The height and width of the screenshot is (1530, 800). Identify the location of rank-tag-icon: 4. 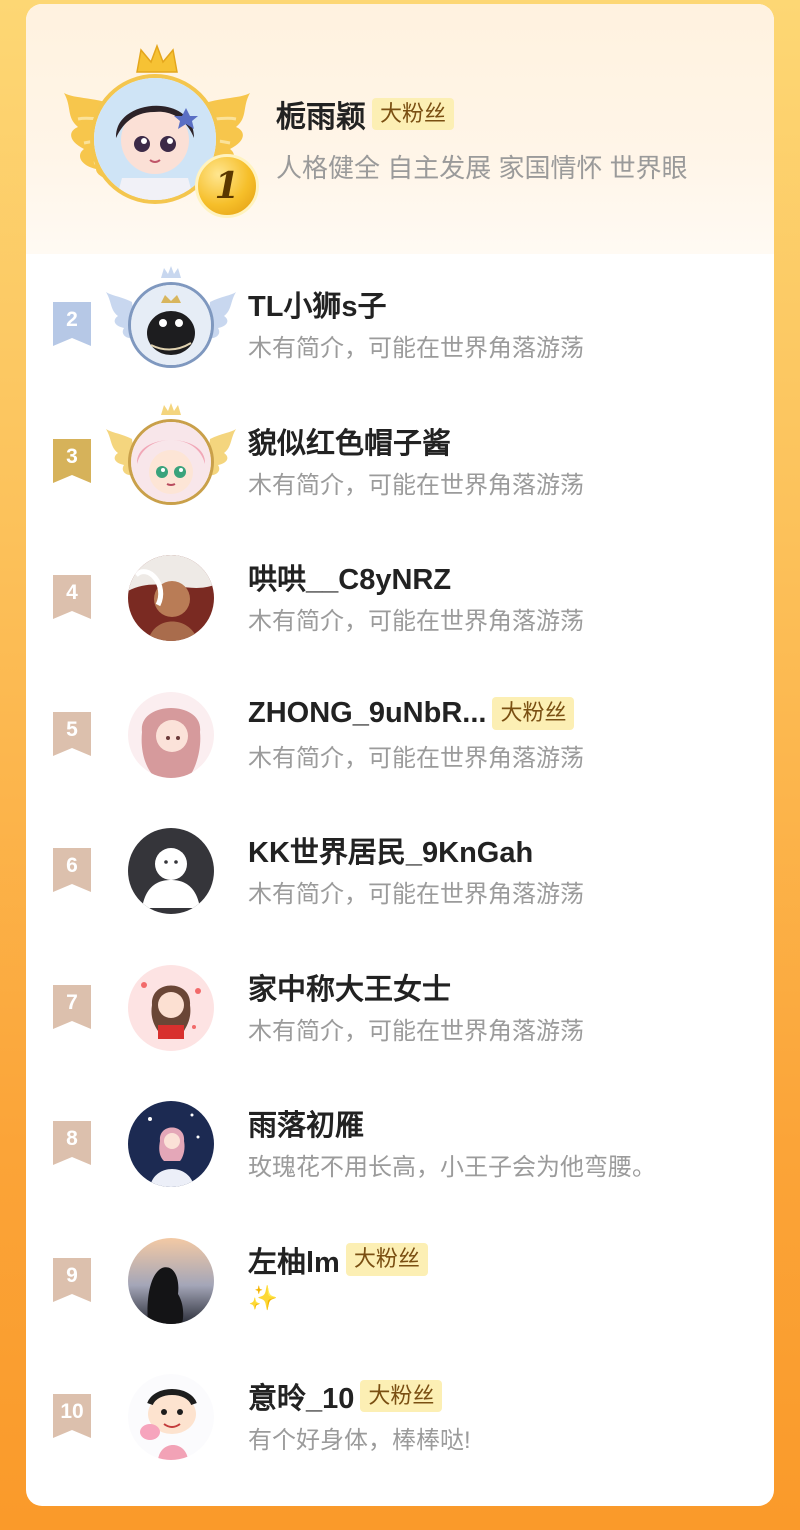
(72, 597).